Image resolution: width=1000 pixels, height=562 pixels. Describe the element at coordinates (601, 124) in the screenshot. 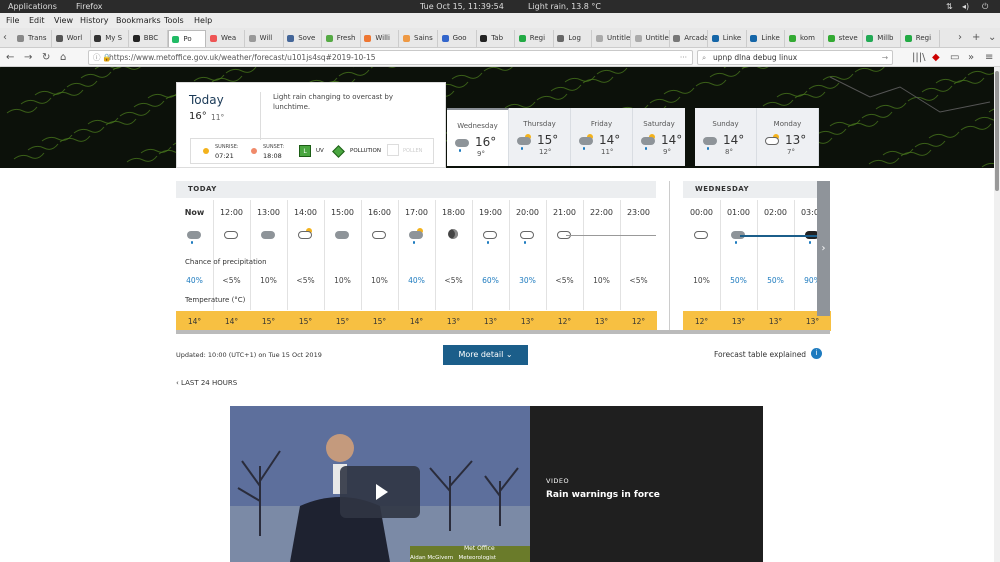

I see `day-name: Friday` at that location.